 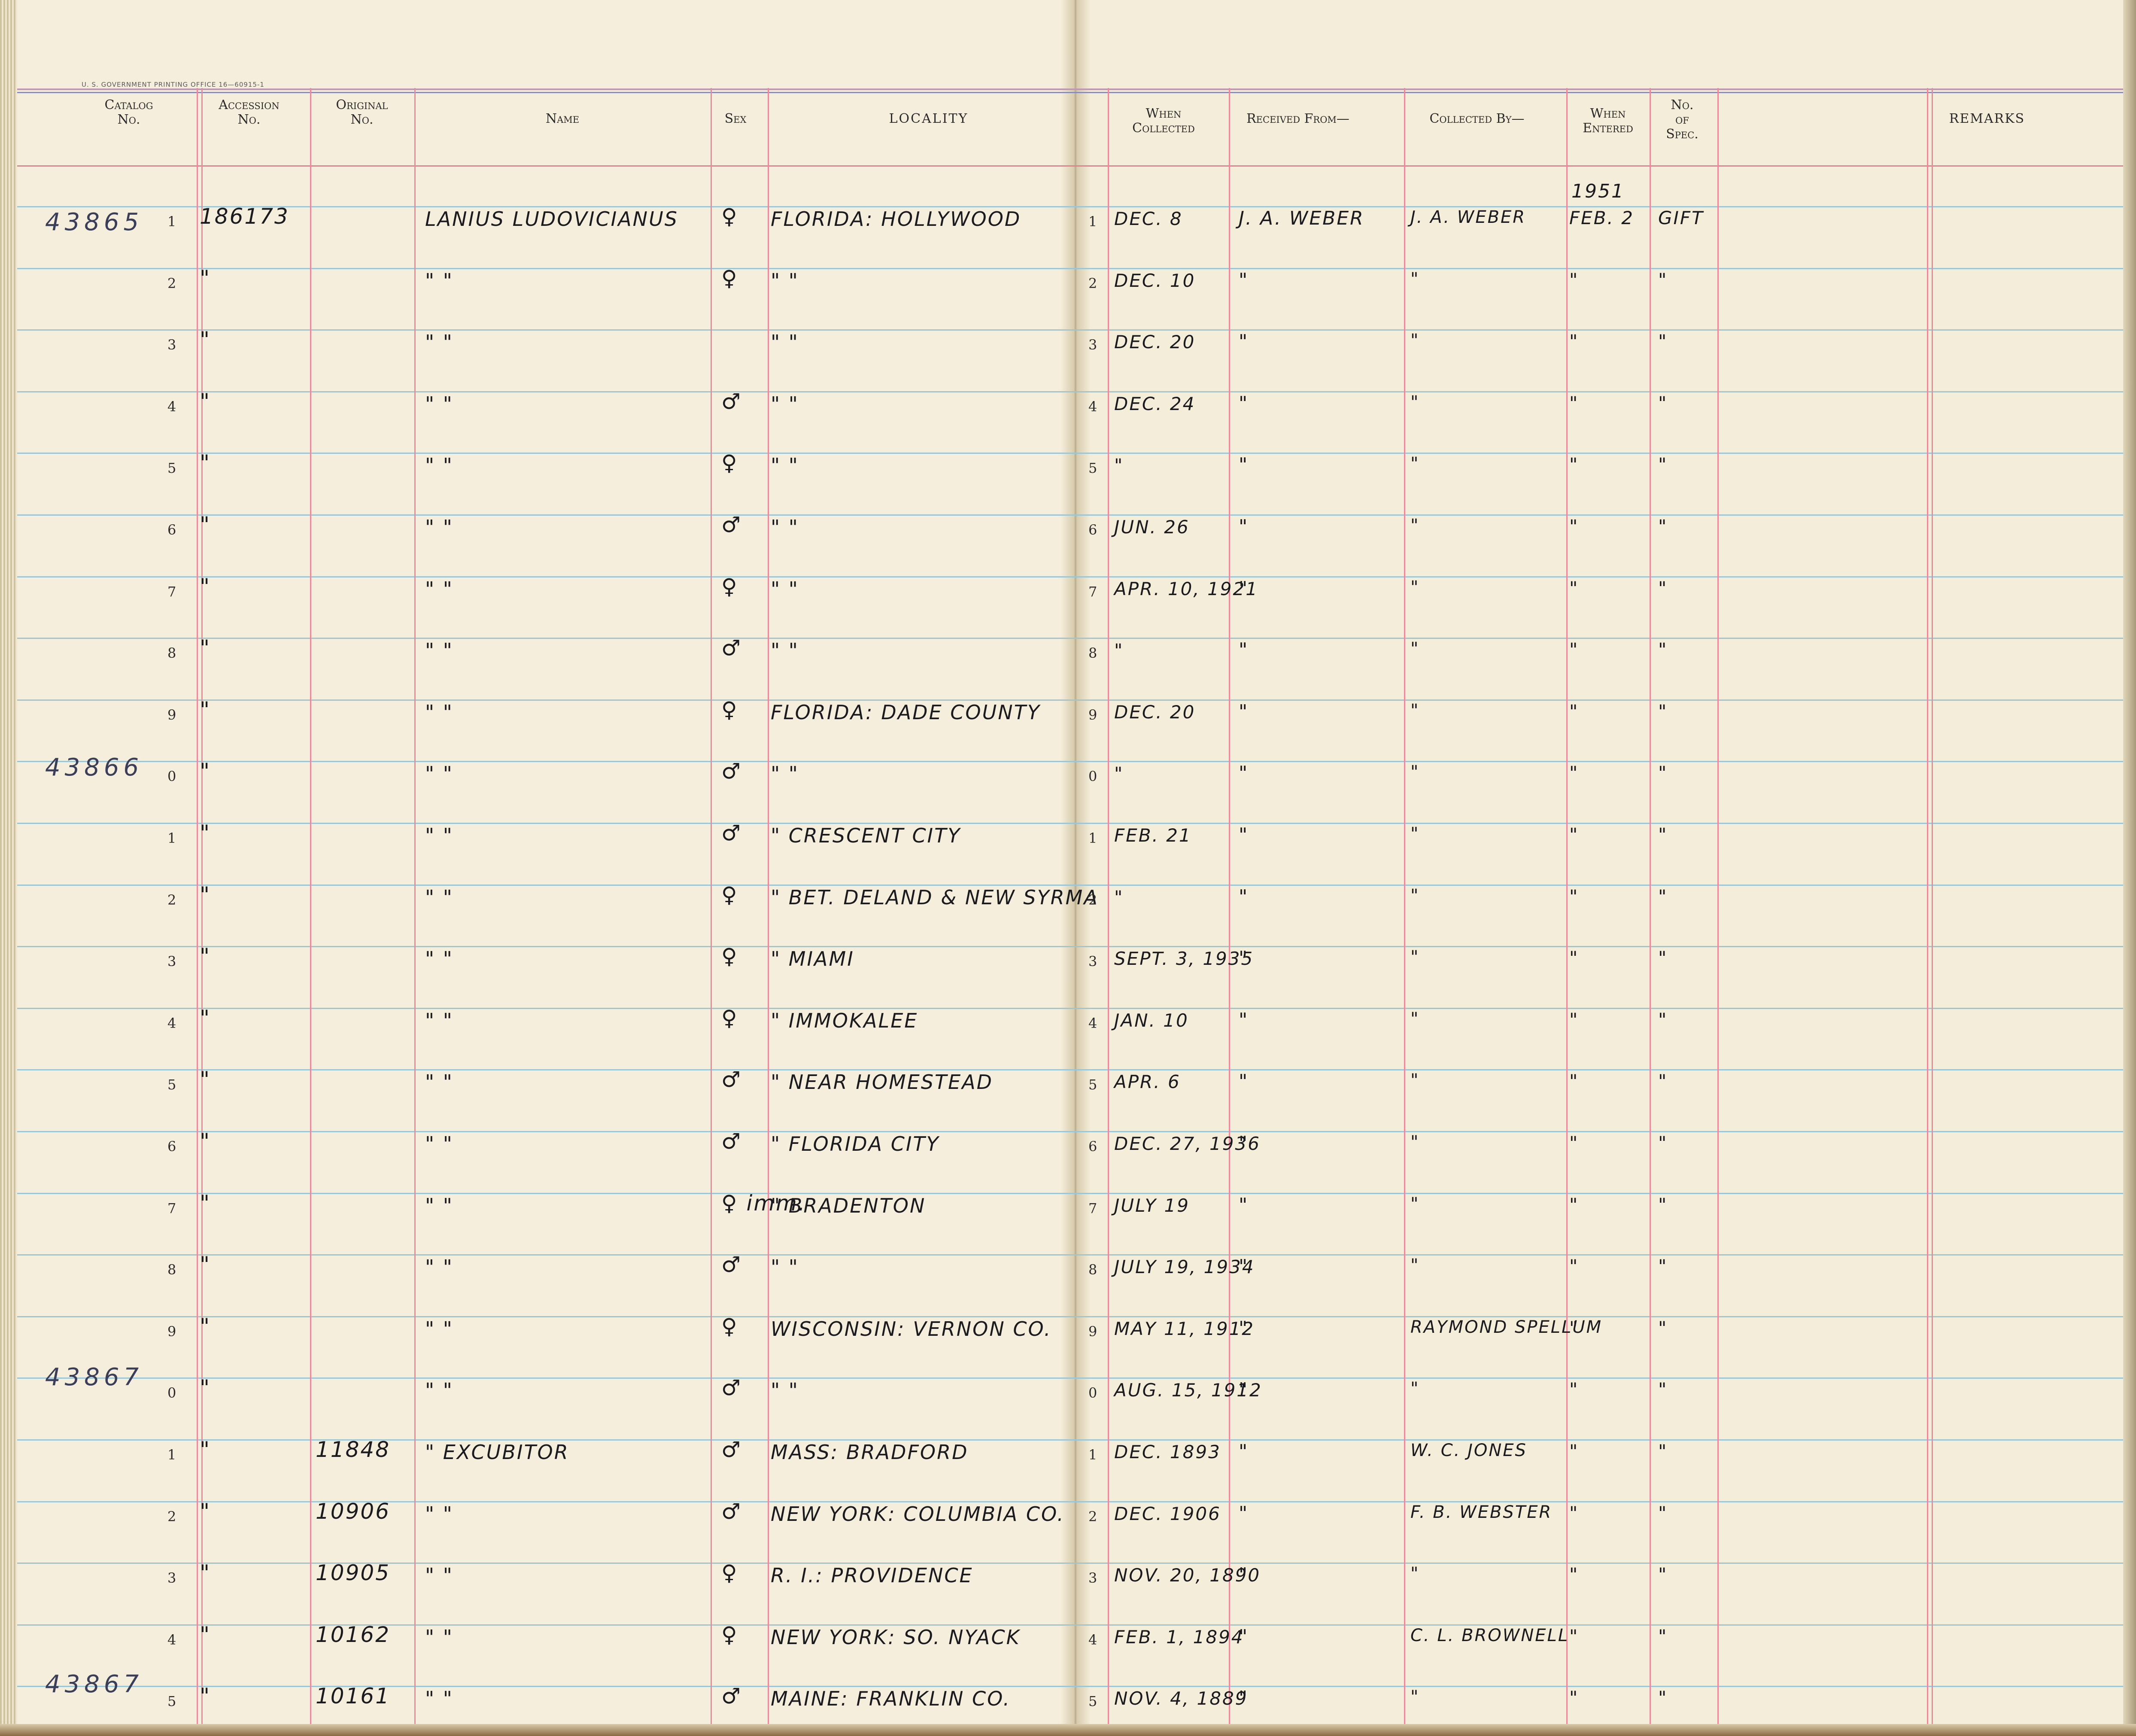 I want to click on date-collected: MAY 11, 1912, so click(x=1184, y=1328).